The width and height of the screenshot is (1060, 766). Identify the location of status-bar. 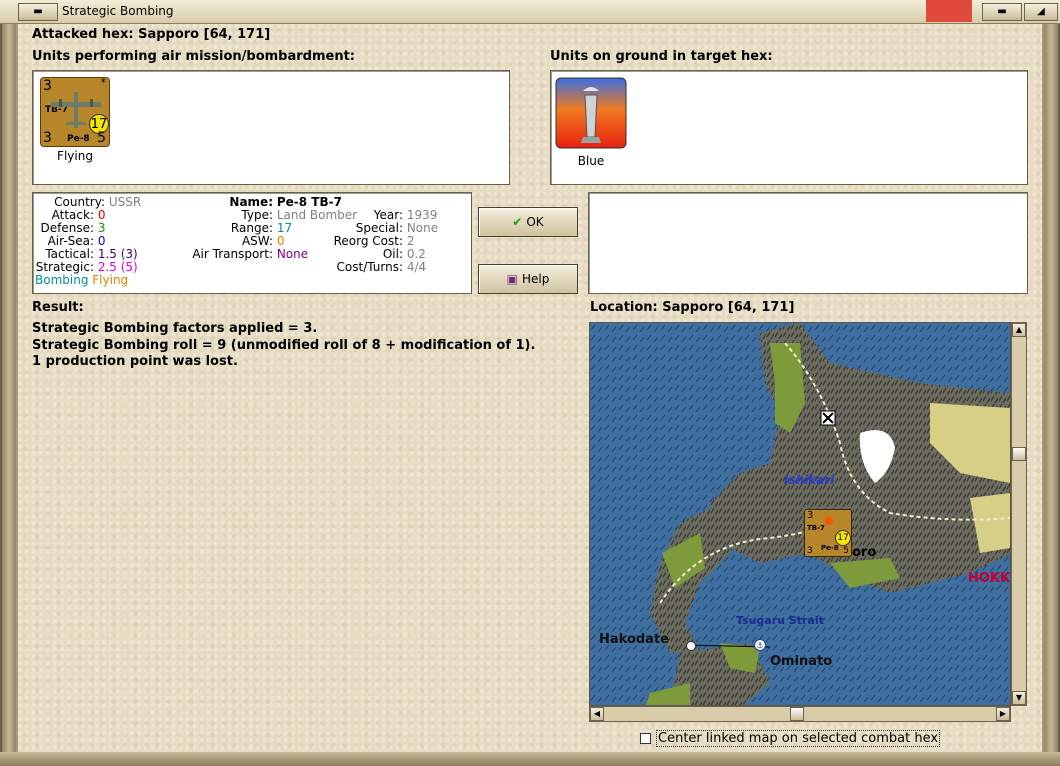
(530, 759).